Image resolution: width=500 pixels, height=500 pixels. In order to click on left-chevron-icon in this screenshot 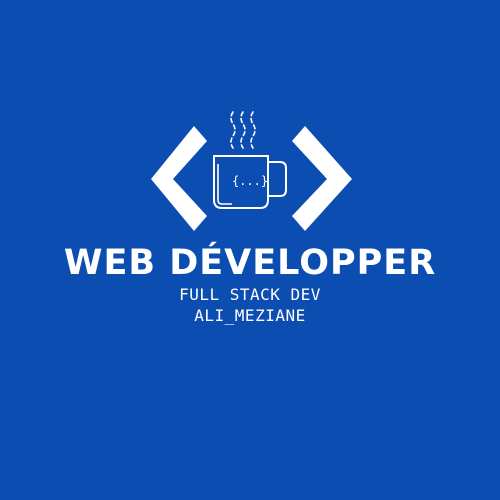, I will do `click(179, 178)`.